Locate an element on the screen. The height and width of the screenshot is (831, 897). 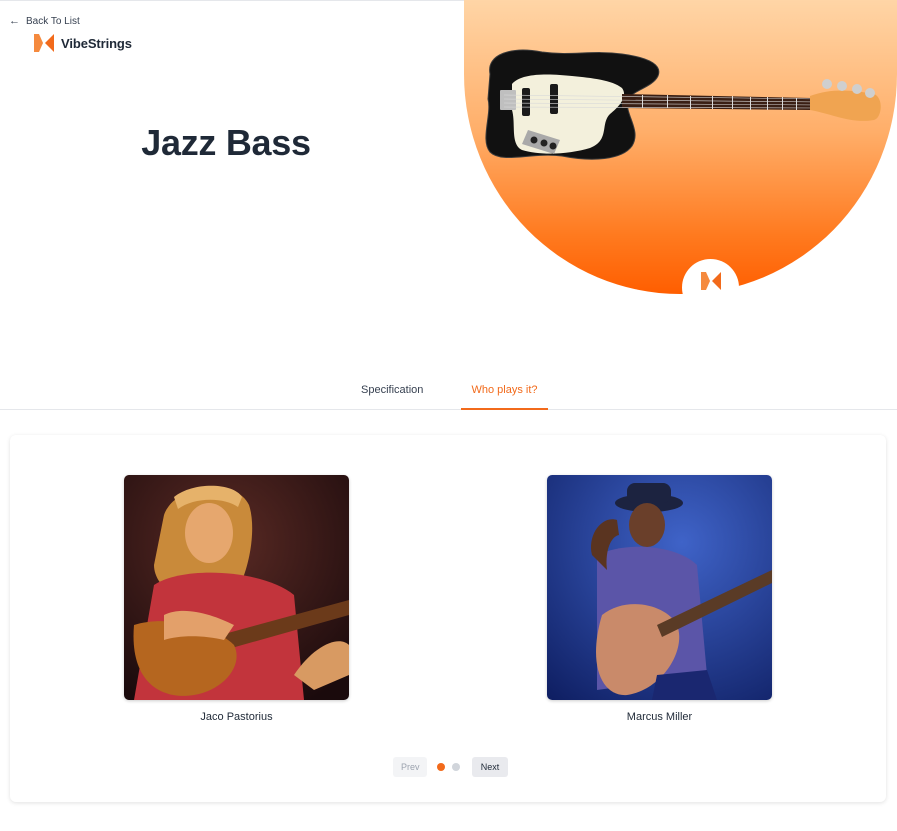
hero-logo-badge is located at coordinates (710, 287).